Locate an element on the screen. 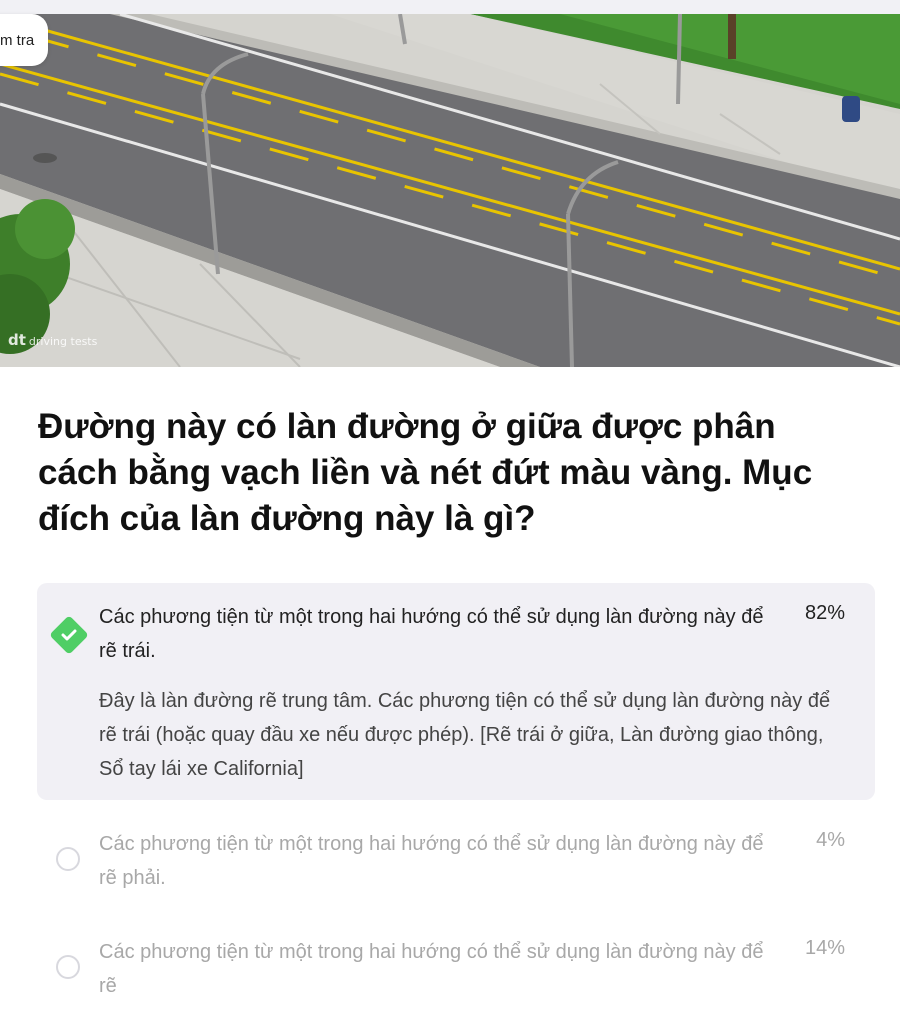 The image size is (900, 1018). check-icon is located at coordinates (69, 635).